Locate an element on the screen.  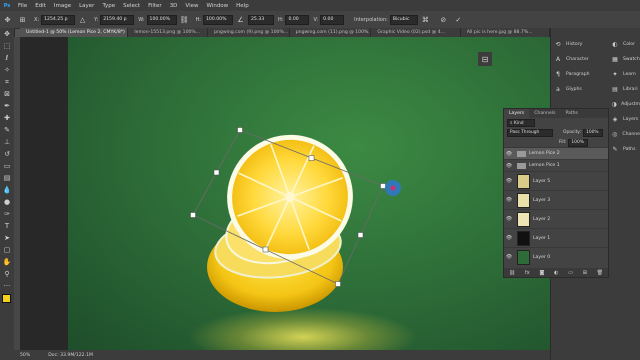
layers-panel-button: ◈ Layers is located at coordinates (625, 119).